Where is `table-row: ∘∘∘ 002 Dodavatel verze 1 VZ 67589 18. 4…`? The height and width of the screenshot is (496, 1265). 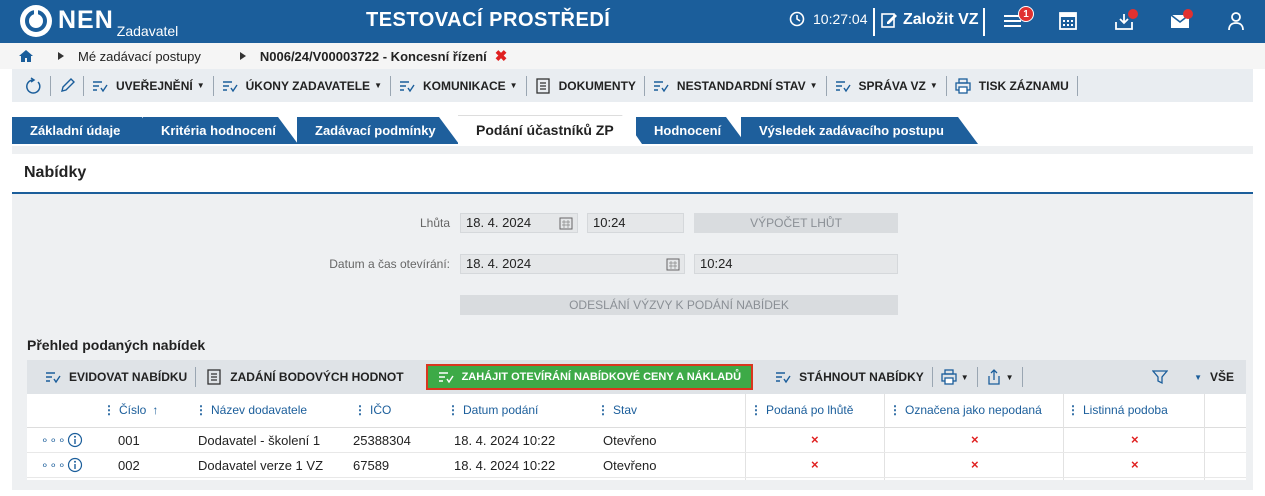 table-row: ∘∘∘ 002 Dodavatel verze 1 VZ 67589 18. 4… is located at coordinates (636, 465).